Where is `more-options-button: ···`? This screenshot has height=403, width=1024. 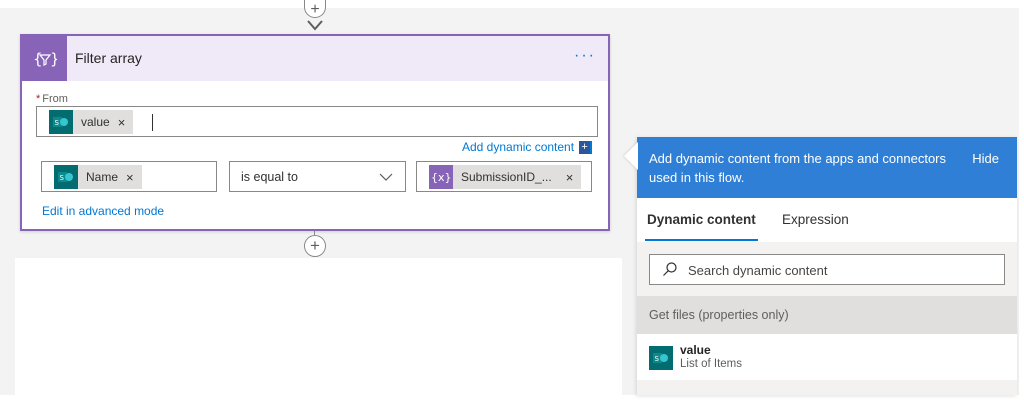 more-options-button: ··· is located at coordinates (585, 56).